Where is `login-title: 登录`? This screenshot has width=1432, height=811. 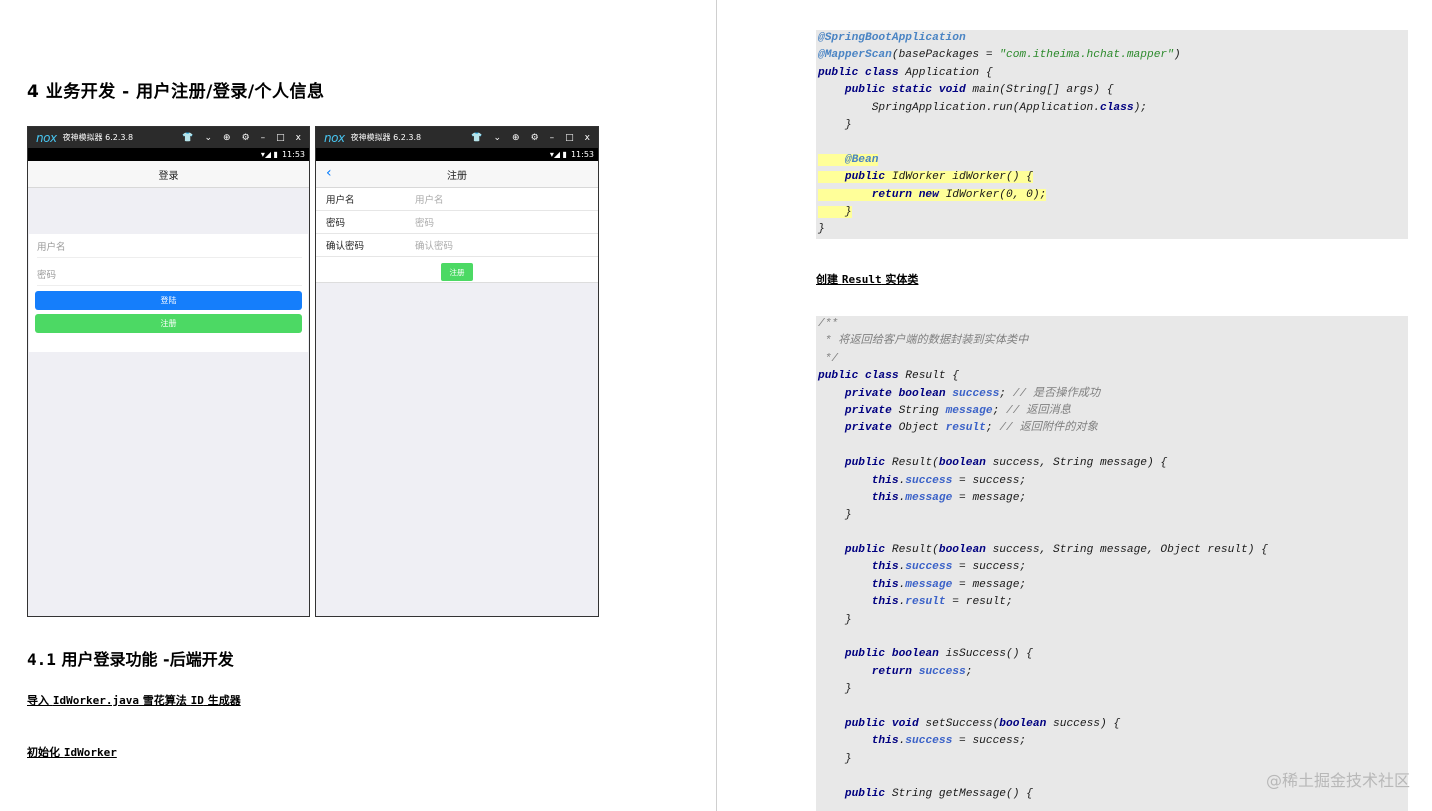 login-title: 登录 is located at coordinates (168, 176).